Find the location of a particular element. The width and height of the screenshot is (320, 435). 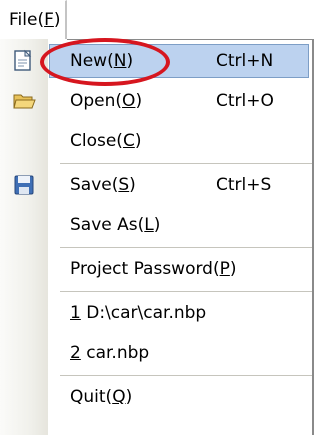

menu-file: File(F) is located at coordinates (33, 19).